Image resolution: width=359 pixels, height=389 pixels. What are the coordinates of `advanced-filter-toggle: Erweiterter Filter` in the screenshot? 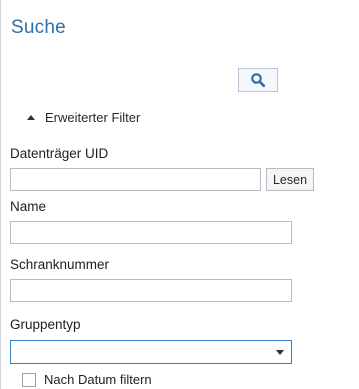 It's located at (83, 117).